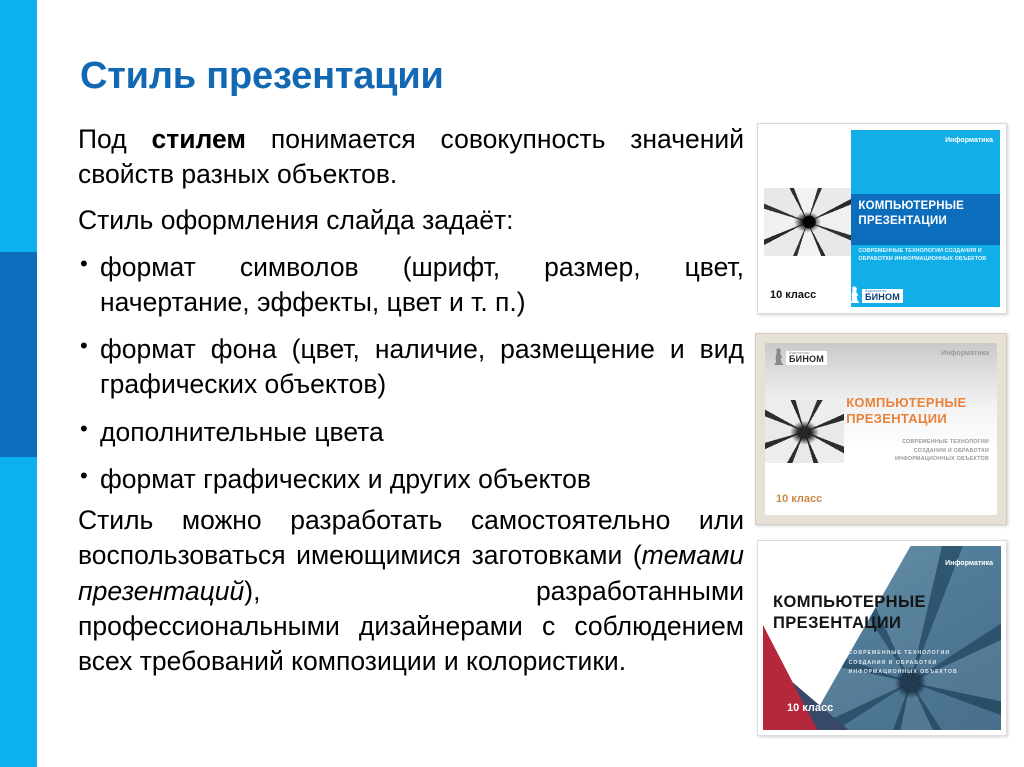 This screenshot has width=1024, height=767. What do you see at coordinates (242, 431) in the screenshot?
I see `list-item-label: дополнительные цвета` at bounding box center [242, 431].